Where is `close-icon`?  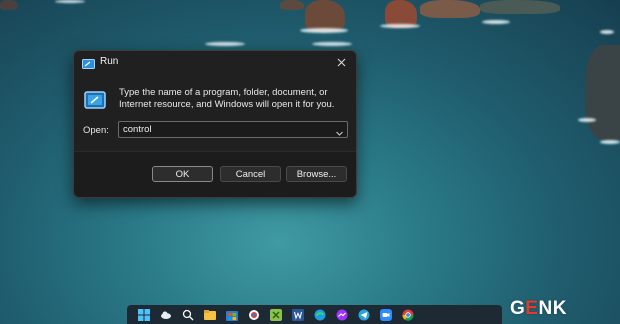 close-icon is located at coordinates (341, 62).